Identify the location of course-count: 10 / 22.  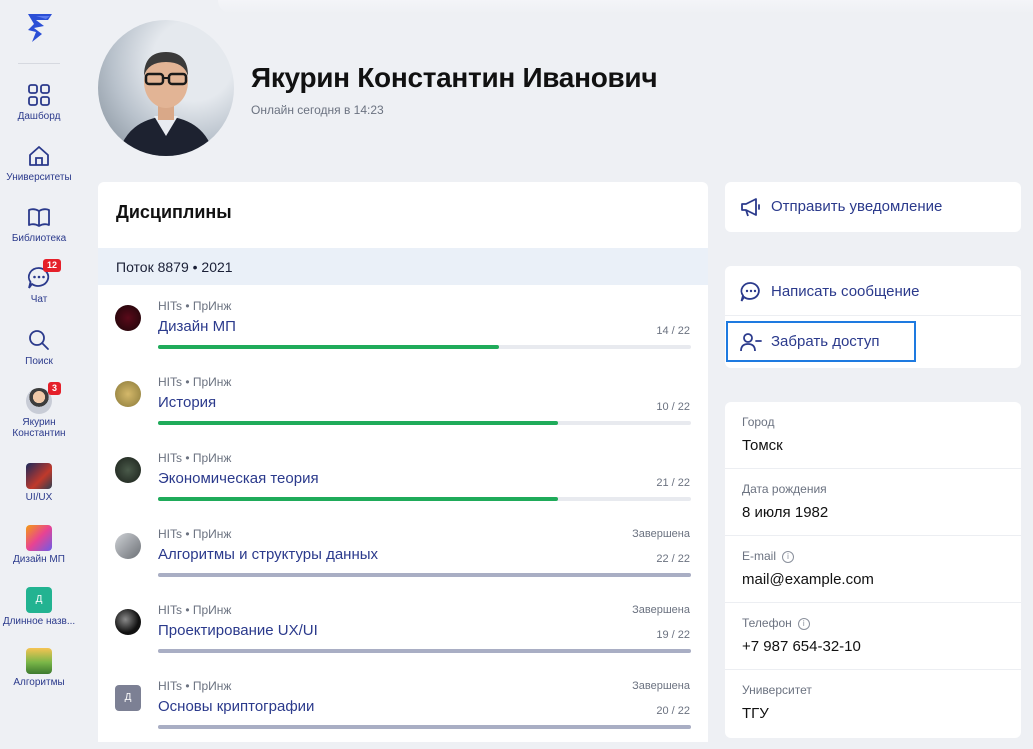
(673, 407).